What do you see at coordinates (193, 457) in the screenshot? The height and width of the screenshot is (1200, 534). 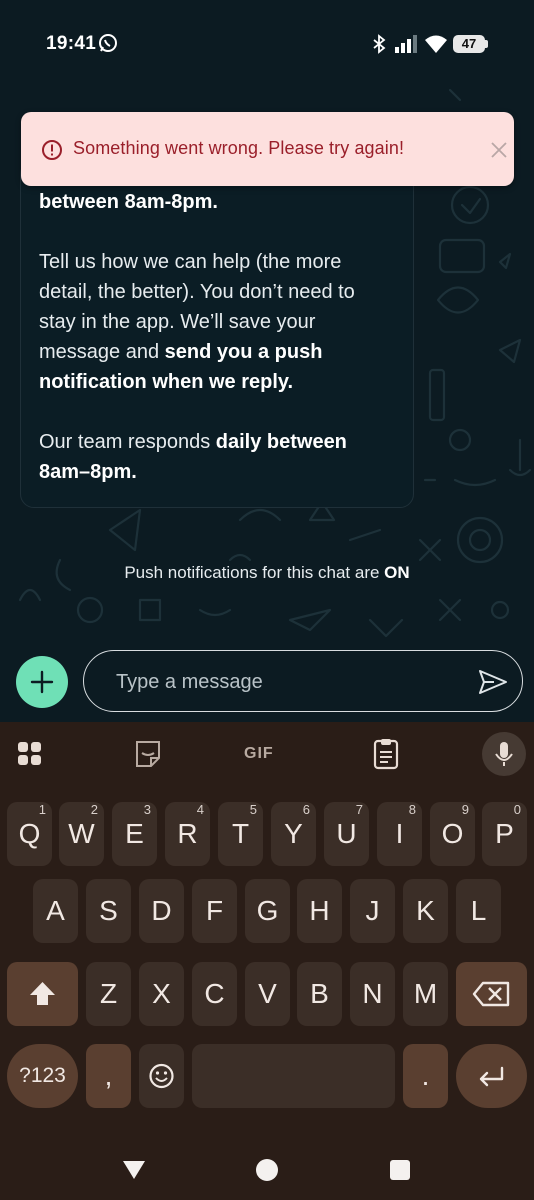 I see `bubble-paragraph3: Our team responds daily between 8am–8pm.` at bounding box center [193, 457].